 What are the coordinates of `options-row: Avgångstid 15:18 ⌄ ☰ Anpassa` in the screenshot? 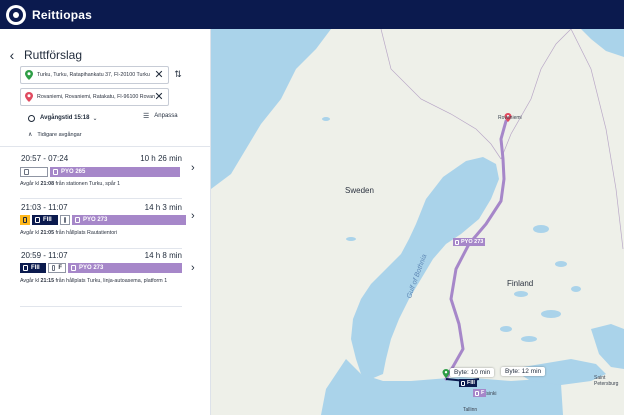 It's located at (108, 118).